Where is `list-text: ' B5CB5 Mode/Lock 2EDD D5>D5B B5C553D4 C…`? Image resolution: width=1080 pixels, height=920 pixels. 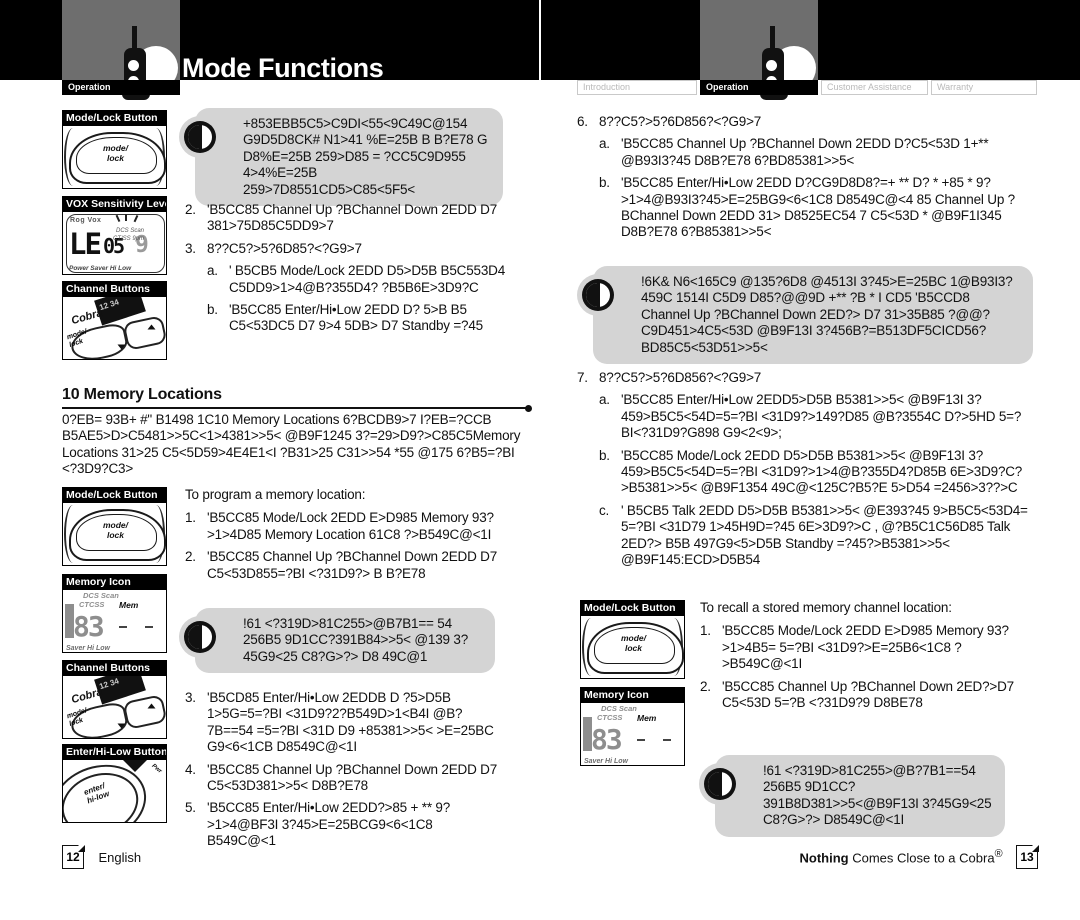 list-text: ' B5CB5 Mode/Lock 2EDD D5>D5B B5C553D4 C… is located at coordinates (367, 279).